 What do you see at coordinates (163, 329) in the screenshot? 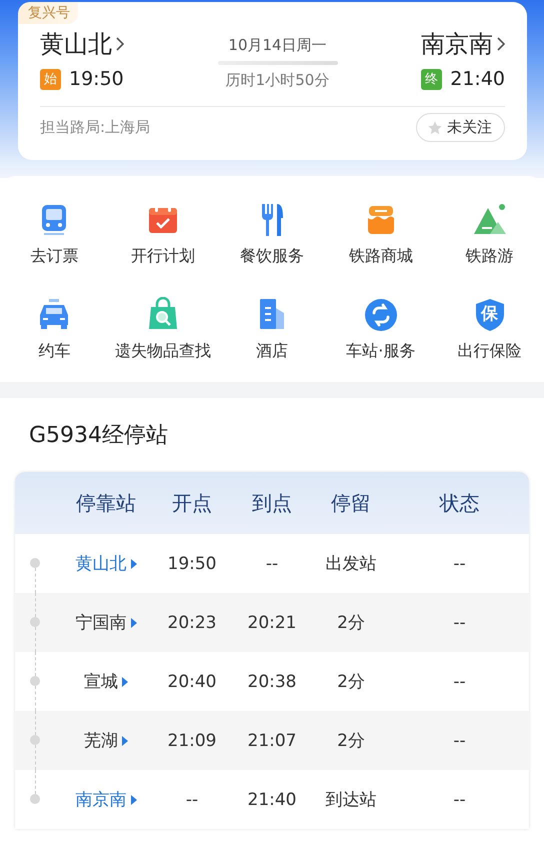
I see `service-item: 遗失物品查找` at bounding box center [163, 329].